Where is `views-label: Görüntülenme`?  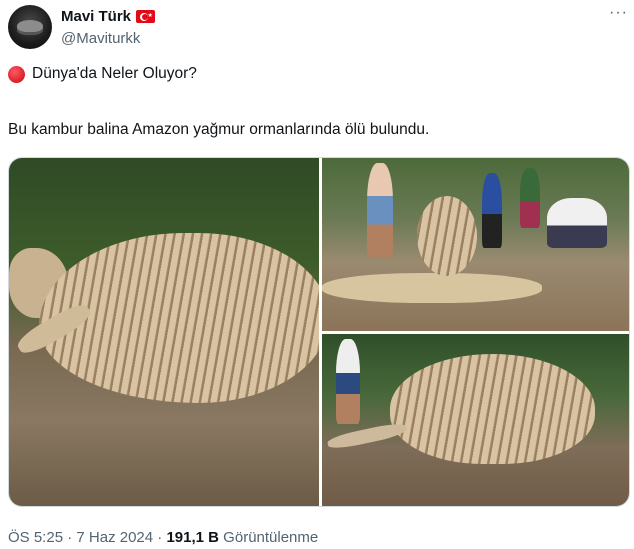 views-label: Görüntülenme is located at coordinates (269, 537).